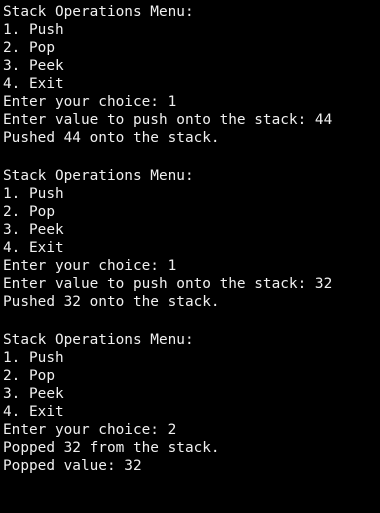 This screenshot has height=513, width=380. I want to click on choice-prompt: Enter your choice: 2, so click(90, 430).